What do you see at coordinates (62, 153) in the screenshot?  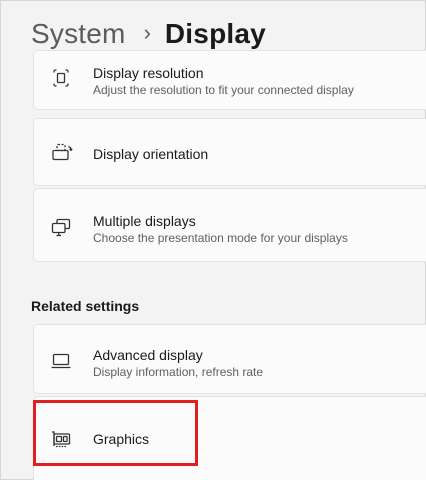 I see `display-orientation-icon` at bounding box center [62, 153].